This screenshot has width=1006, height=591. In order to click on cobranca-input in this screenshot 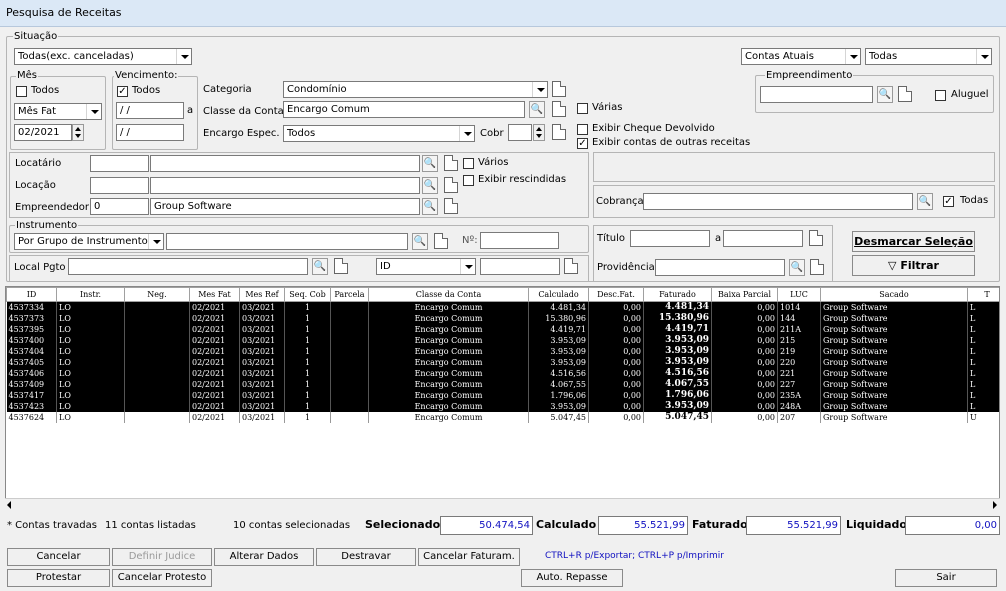, I will do `click(778, 201)`.